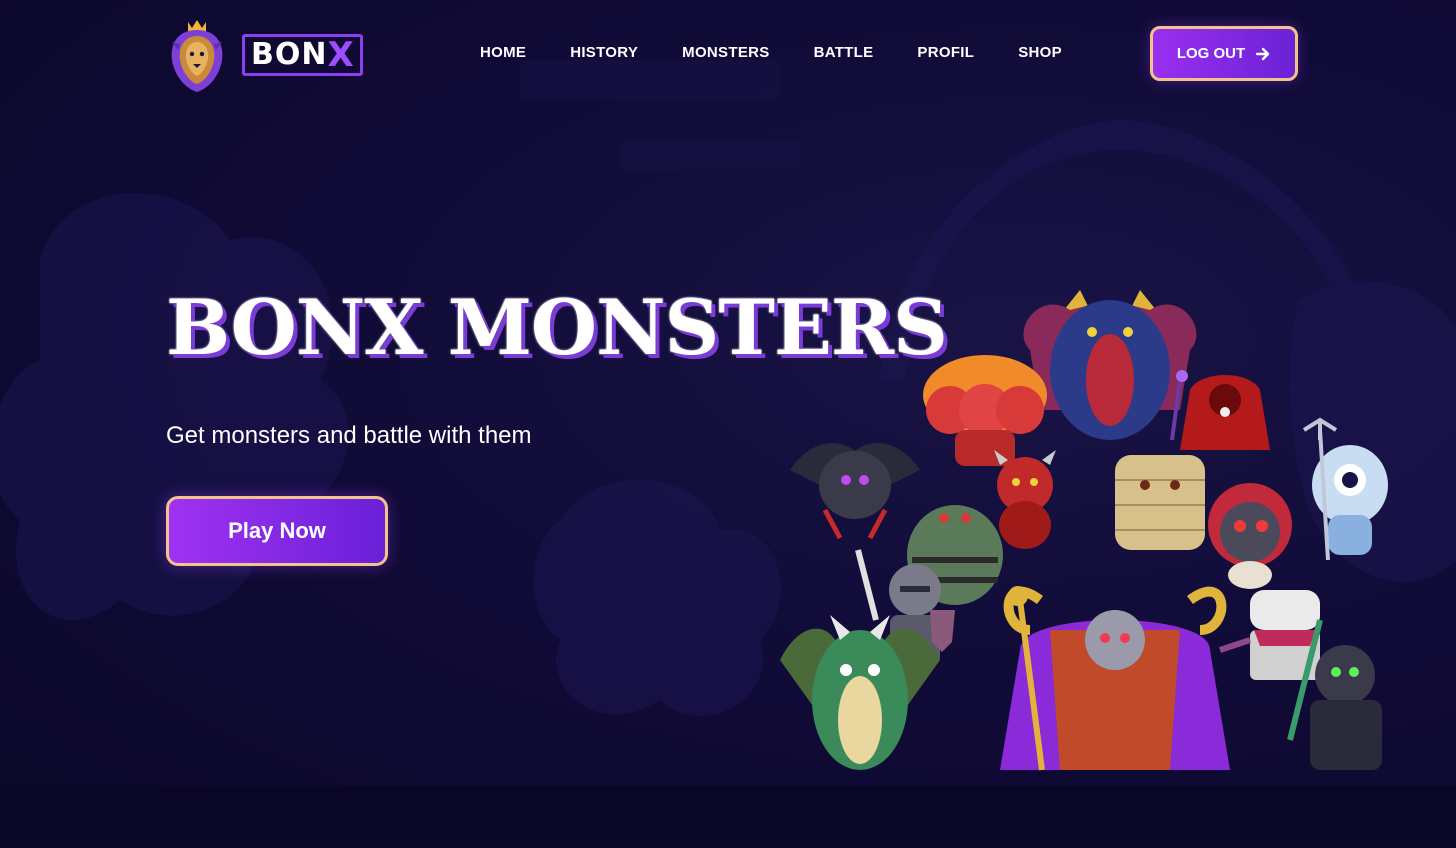 The image size is (1456, 848). I want to click on nav-item-profil: PROFIL, so click(945, 52).